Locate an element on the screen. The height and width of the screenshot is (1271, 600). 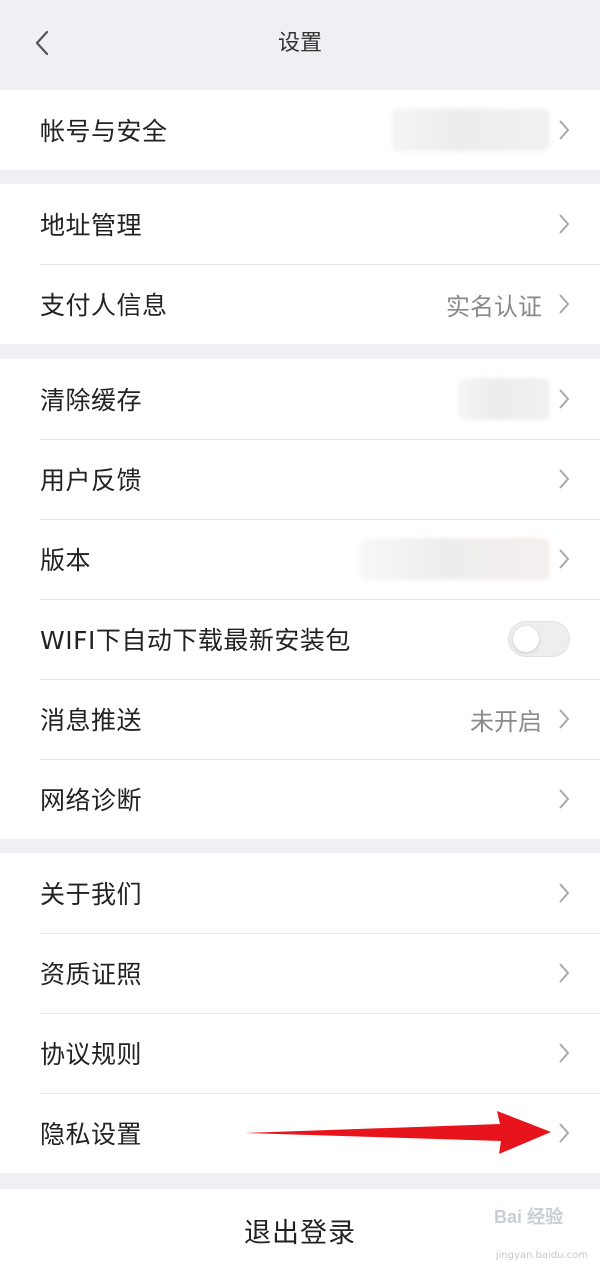
watermark-url: jingyan.baidu.com is located at coordinates (541, 1255).